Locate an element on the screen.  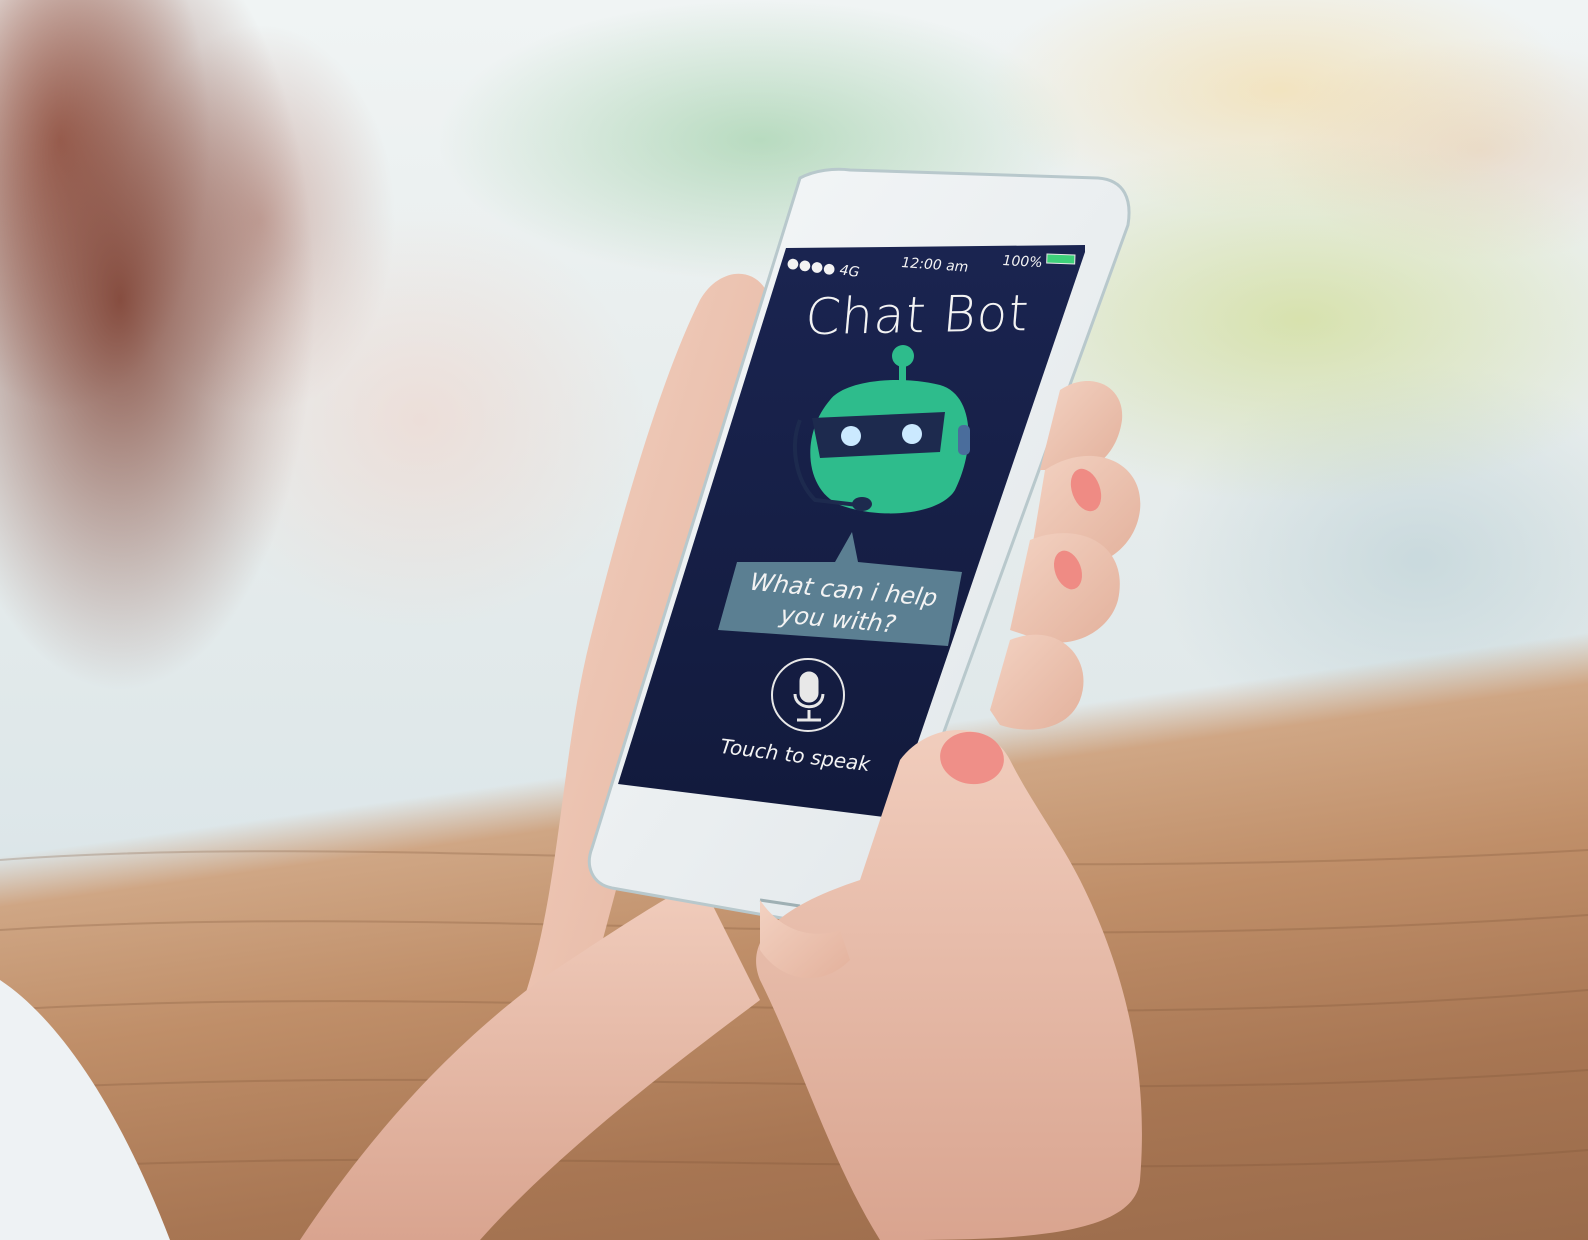
status-battery-percent: 100% is located at coordinates (1022, 262).